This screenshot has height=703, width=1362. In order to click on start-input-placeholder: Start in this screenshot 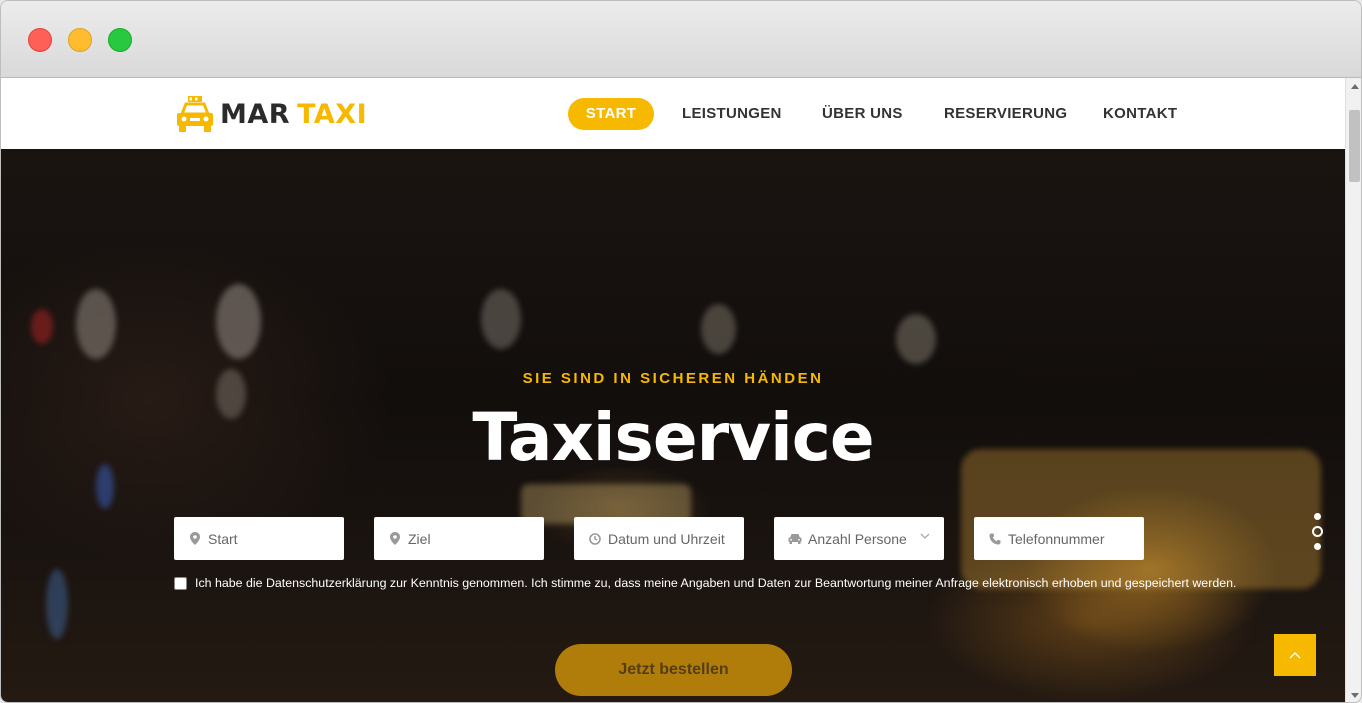, I will do `click(223, 538)`.